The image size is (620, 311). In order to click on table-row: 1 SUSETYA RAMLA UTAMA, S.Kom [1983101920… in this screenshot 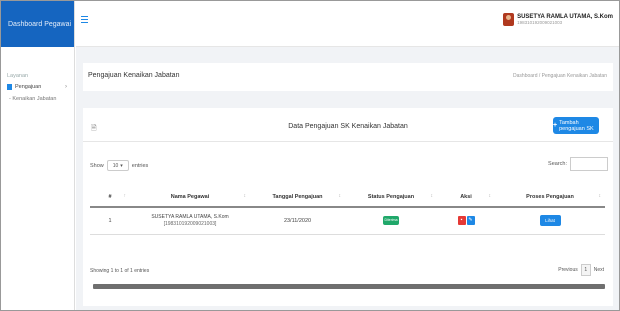, I will do `click(347, 221)`.